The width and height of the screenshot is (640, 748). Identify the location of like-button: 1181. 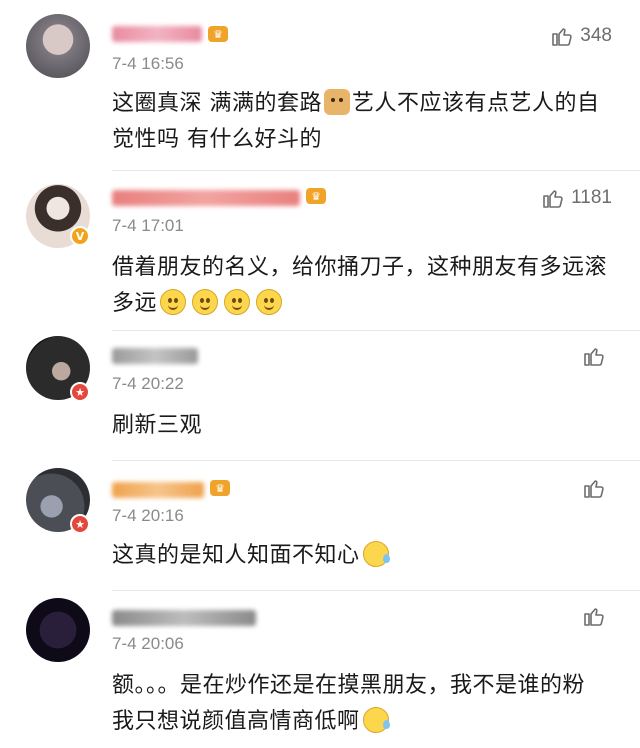
(576, 198).